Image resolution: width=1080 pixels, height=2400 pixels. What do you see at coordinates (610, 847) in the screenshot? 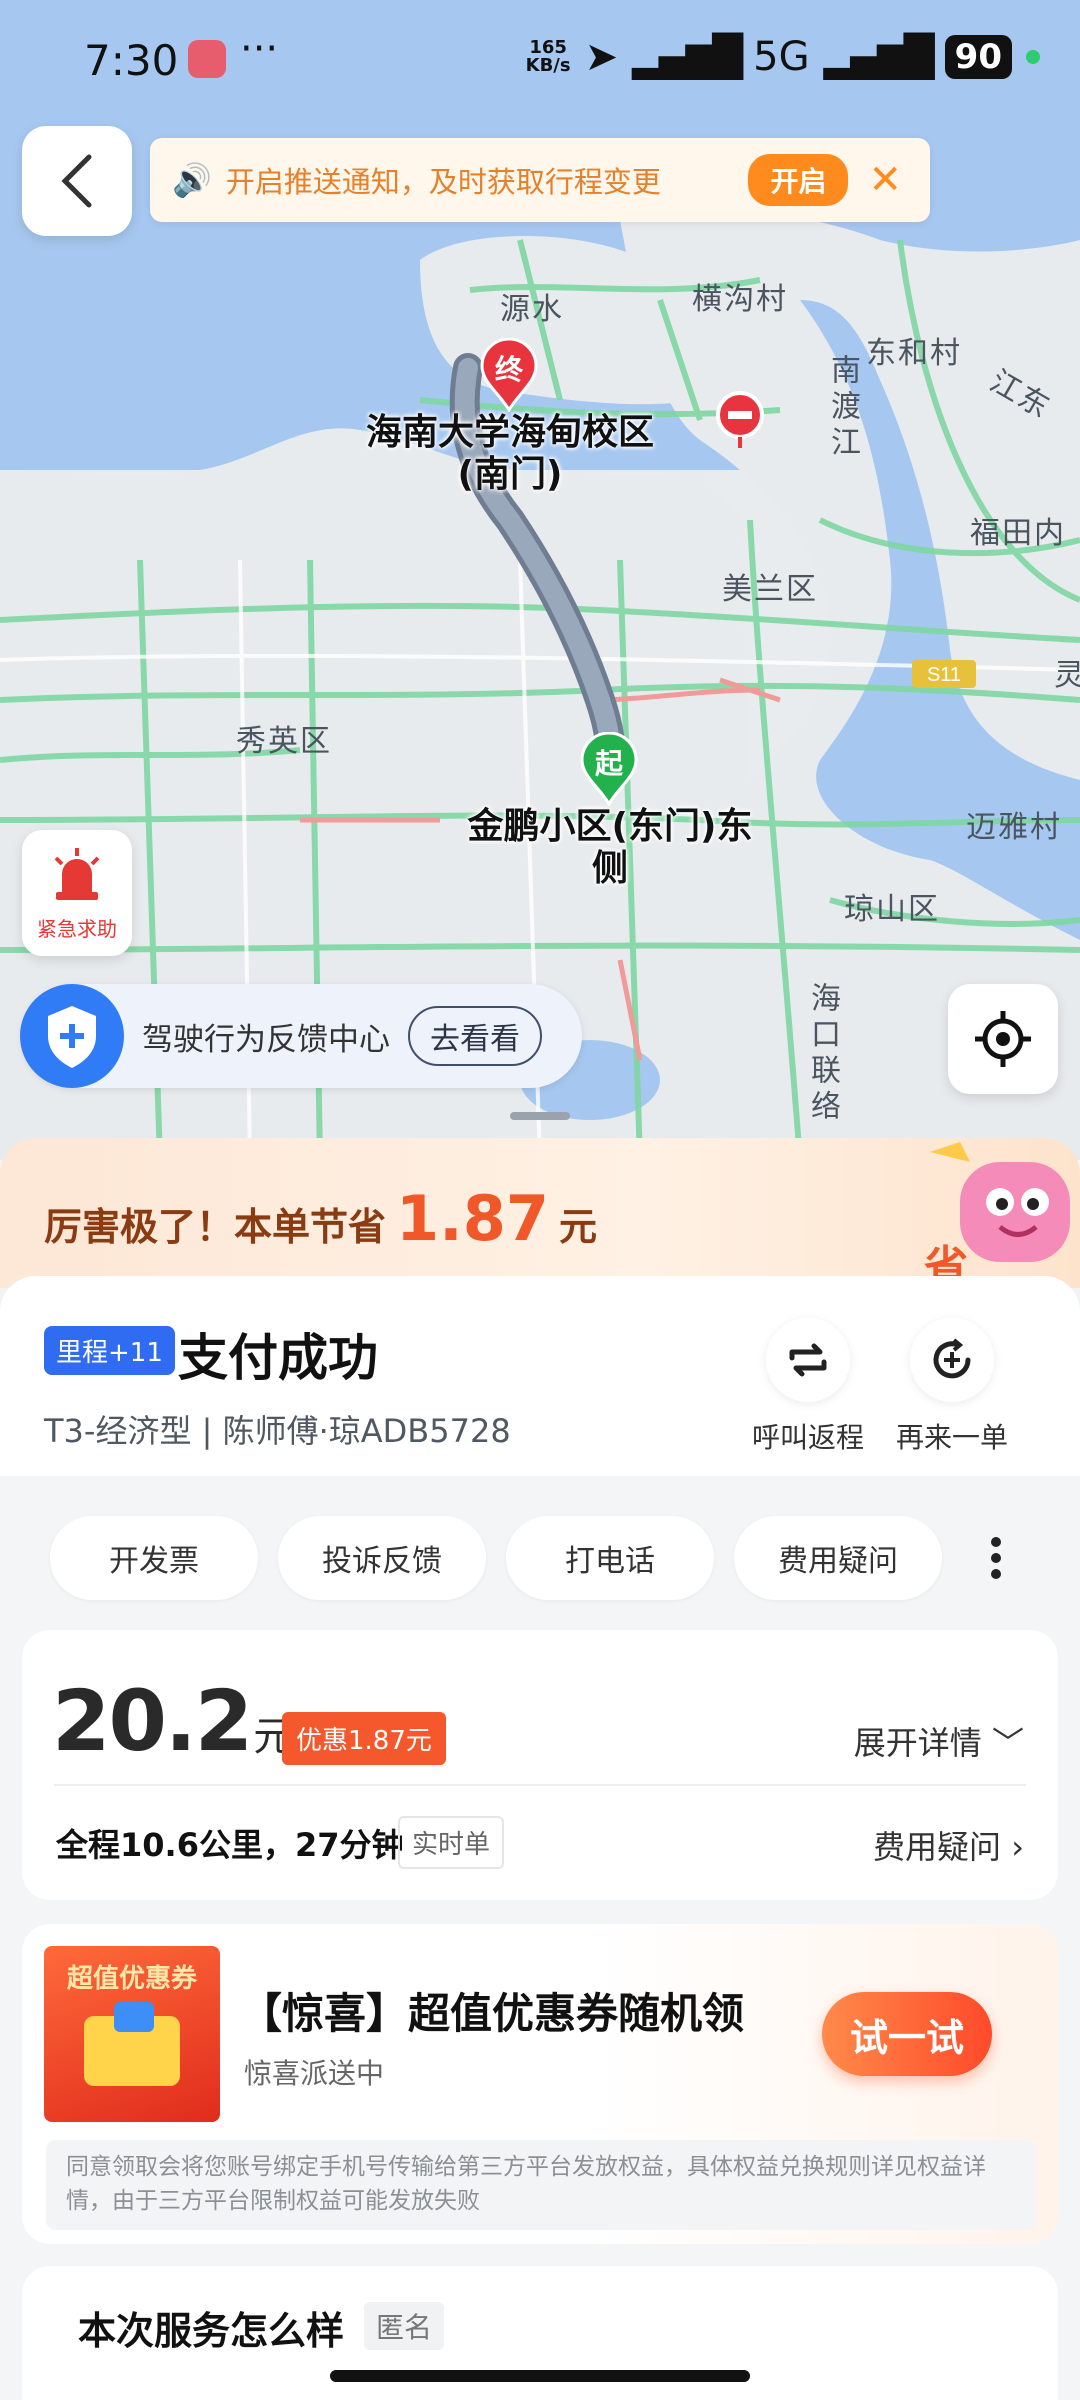
I see `start-location-label: 金鹏小区(东门)东侧` at bounding box center [610, 847].